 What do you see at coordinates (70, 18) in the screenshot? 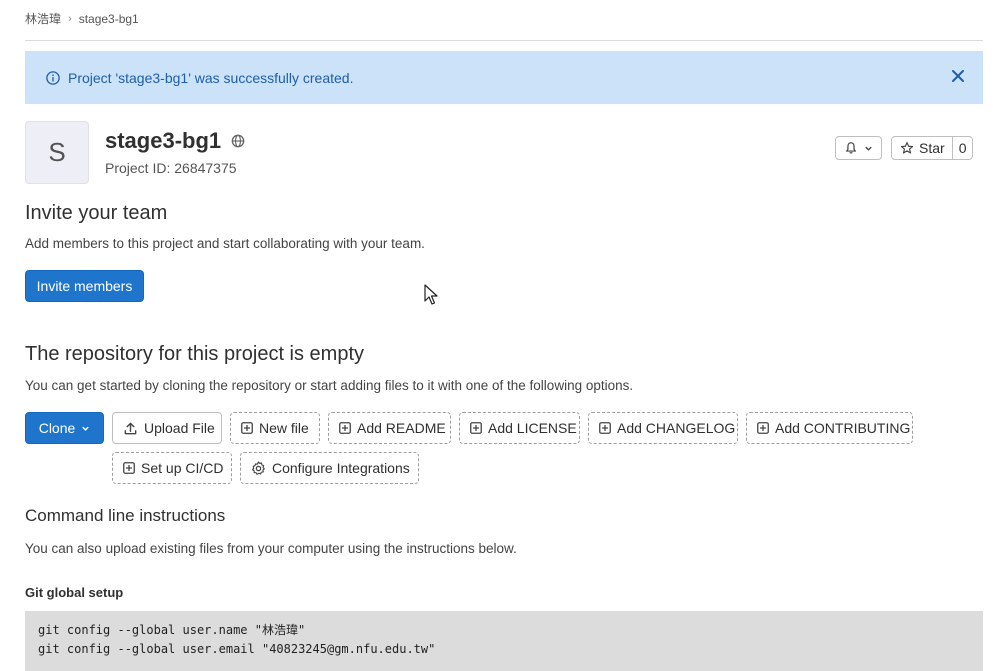
I see `chevron-right-icon: ›` at bounding box center [70, 18].